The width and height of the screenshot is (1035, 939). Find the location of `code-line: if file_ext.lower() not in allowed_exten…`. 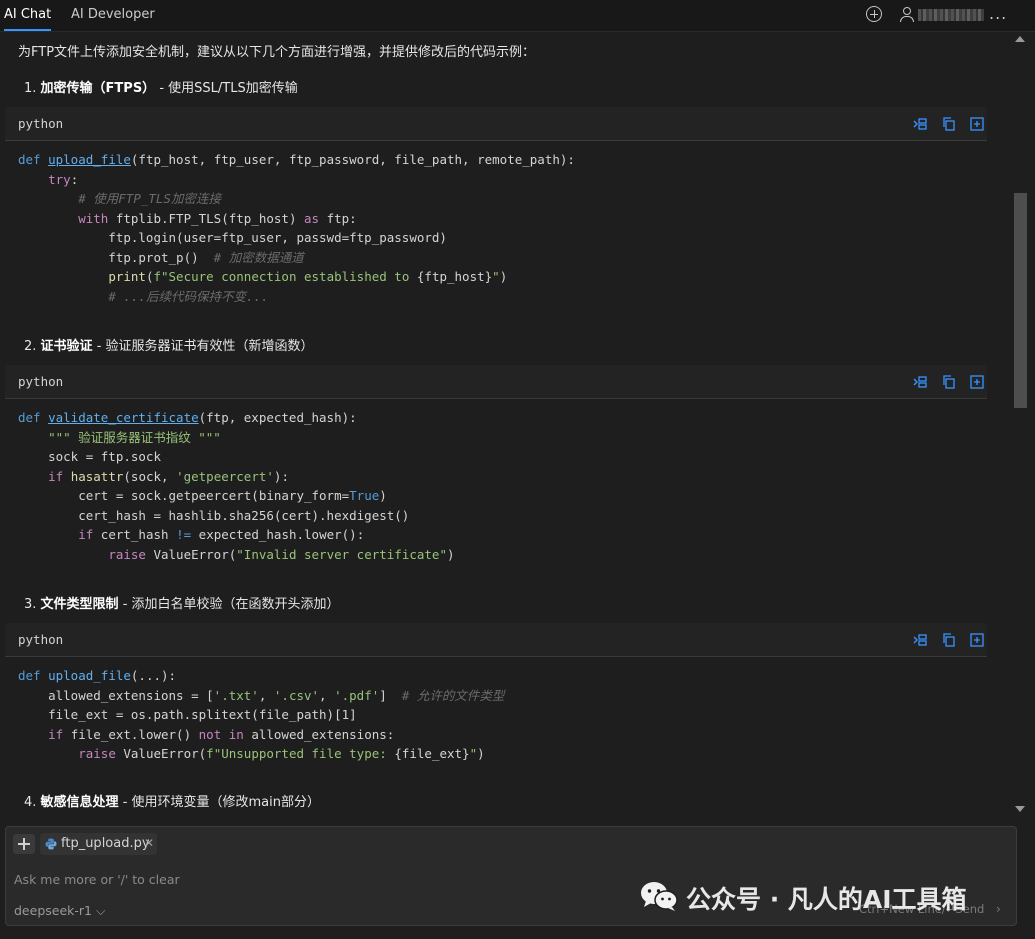

code-line: if file_ext.lower() not in allowed_exten… is located at coordinates (221, 734).